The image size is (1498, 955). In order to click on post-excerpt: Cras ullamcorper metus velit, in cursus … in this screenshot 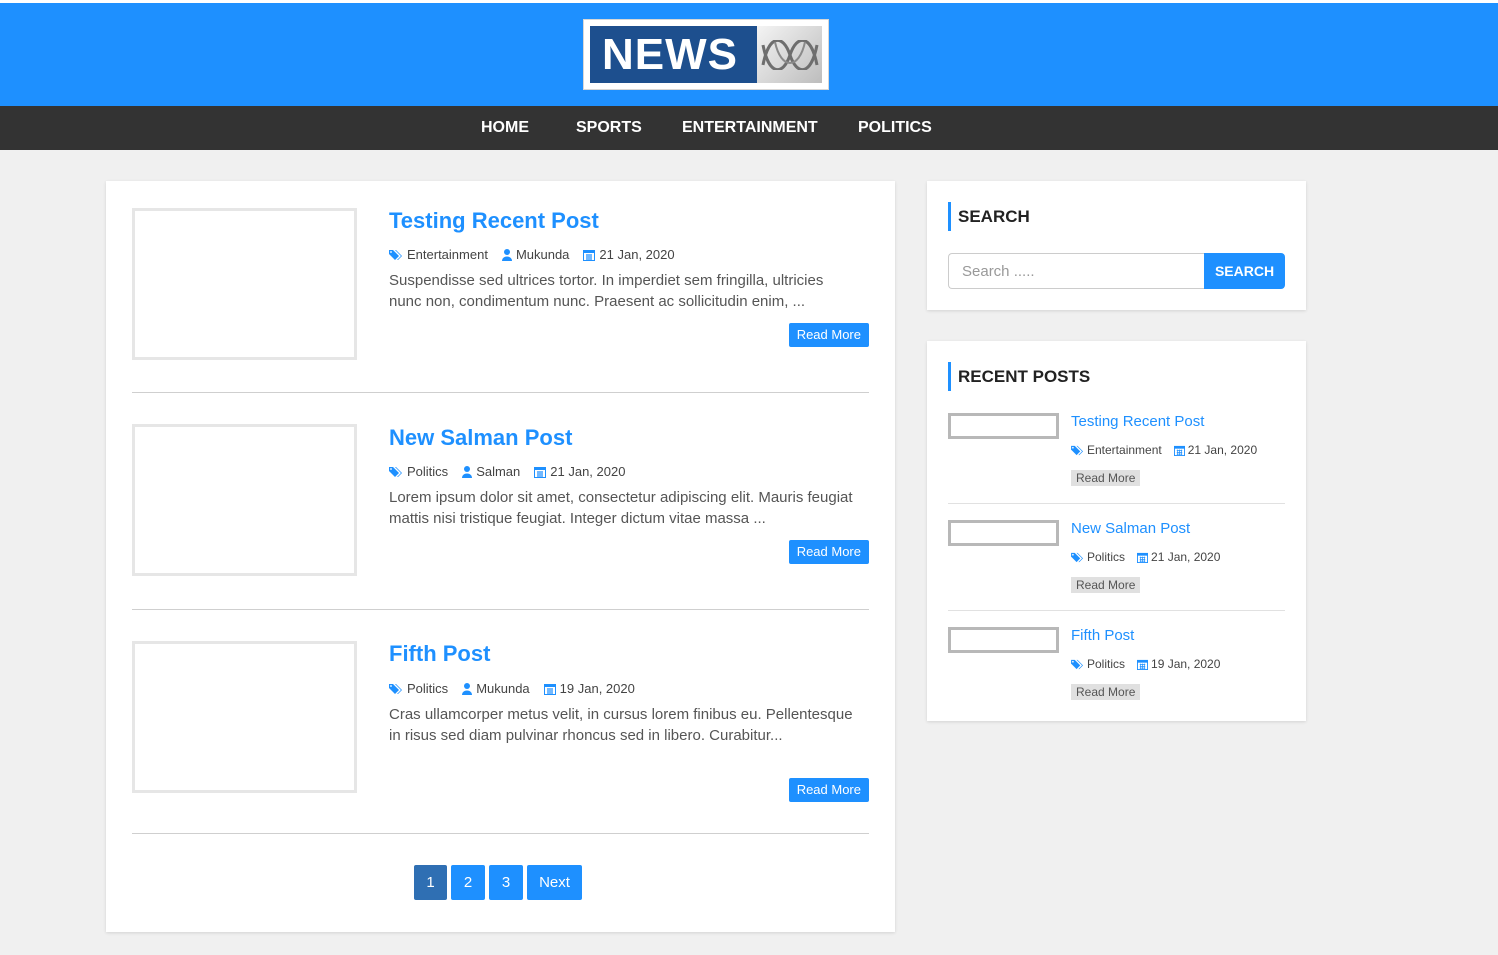, I will do `click(621, 725)`.